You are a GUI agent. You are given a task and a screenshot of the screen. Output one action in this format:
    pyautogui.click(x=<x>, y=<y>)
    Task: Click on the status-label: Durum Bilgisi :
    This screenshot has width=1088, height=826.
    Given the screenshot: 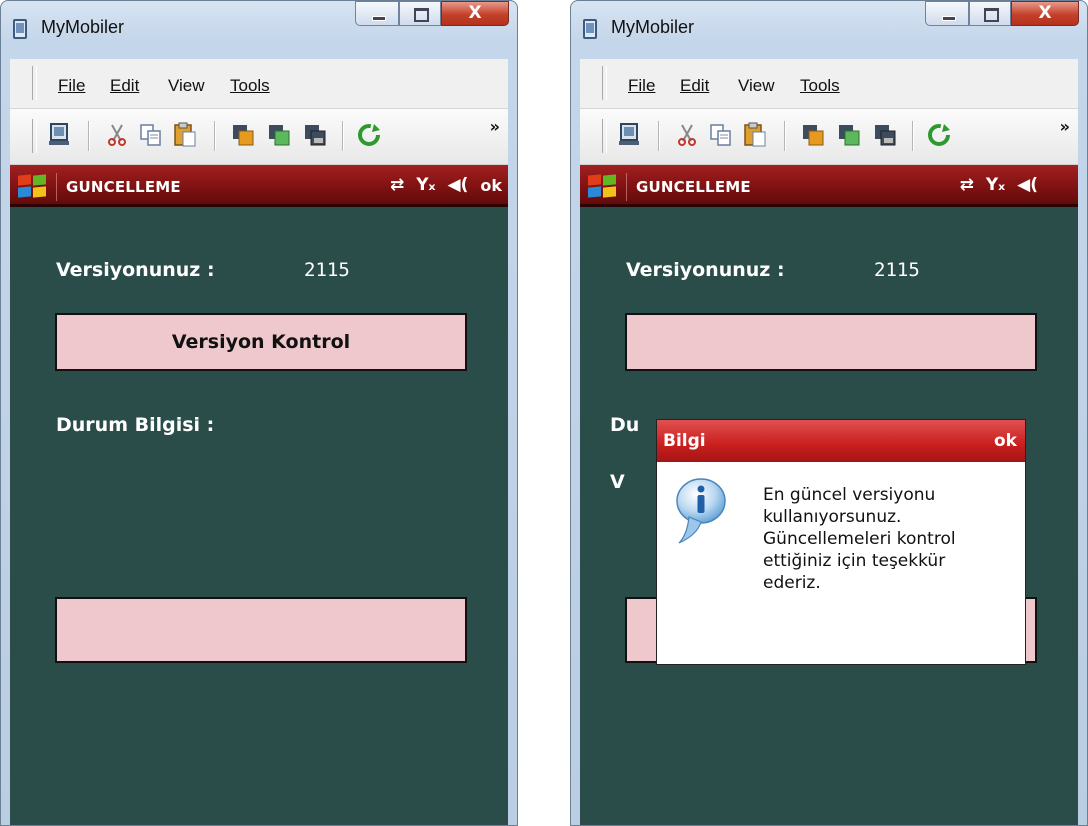 What is the action you would take?
    pyautogui.click(x=135, y=425)
    